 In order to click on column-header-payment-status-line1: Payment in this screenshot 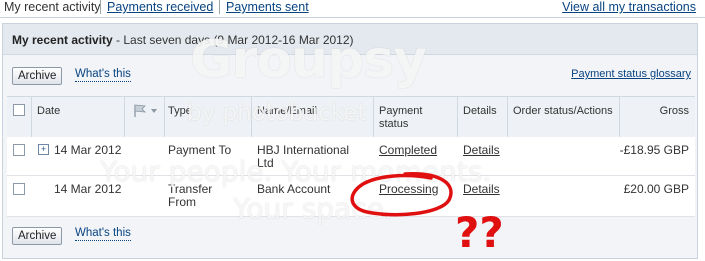, I will do `click(401, 111)`.